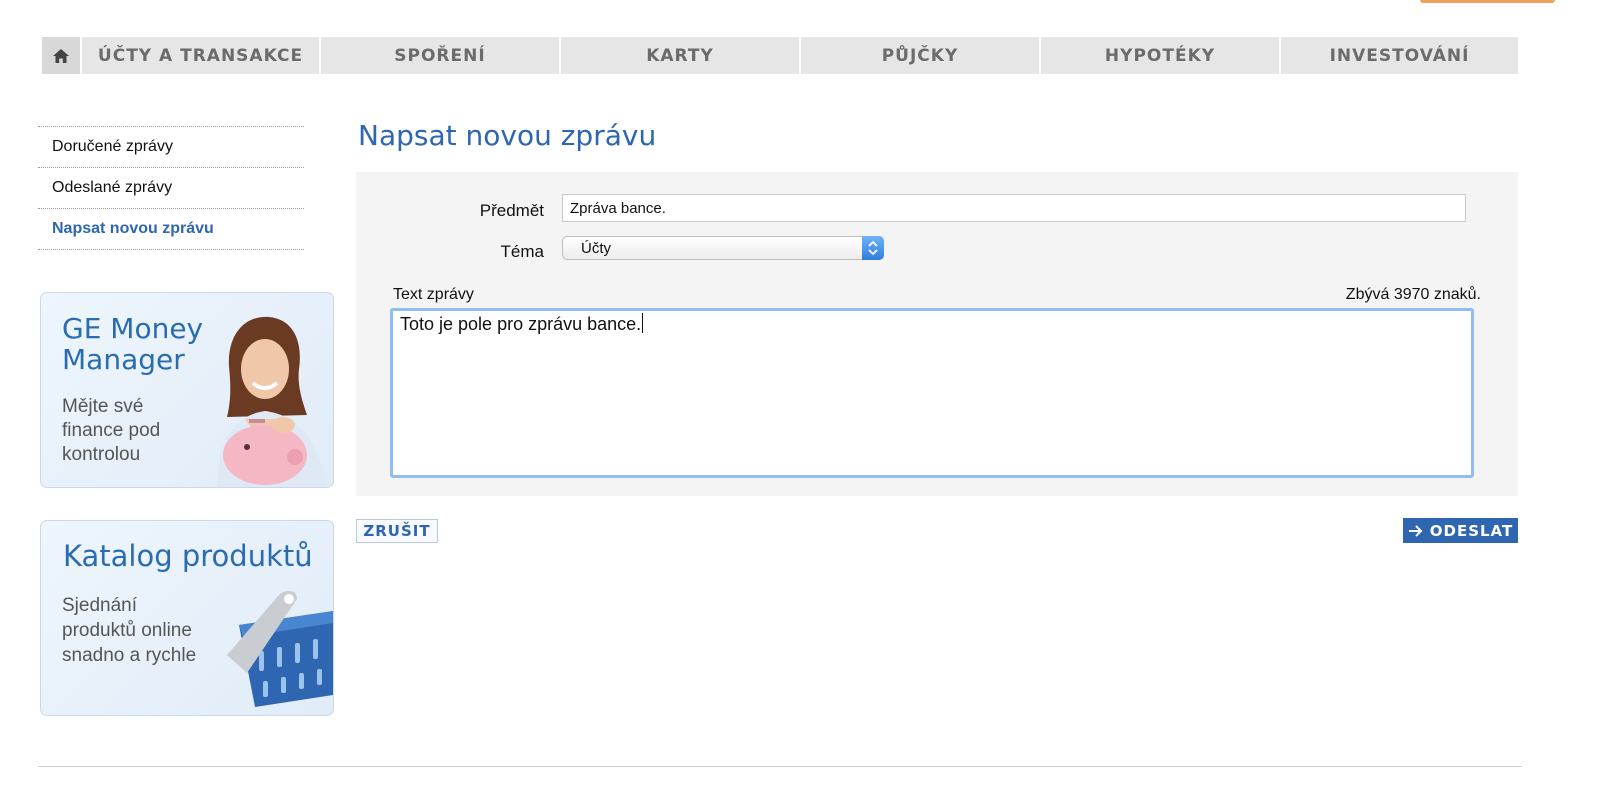 The width and height of the screenshot is (1600, 786). Describe the element at coordinates (932, 393) in the screenshot. I see `message-textarea: Toto je pole pro zprávu bance.` at that location.